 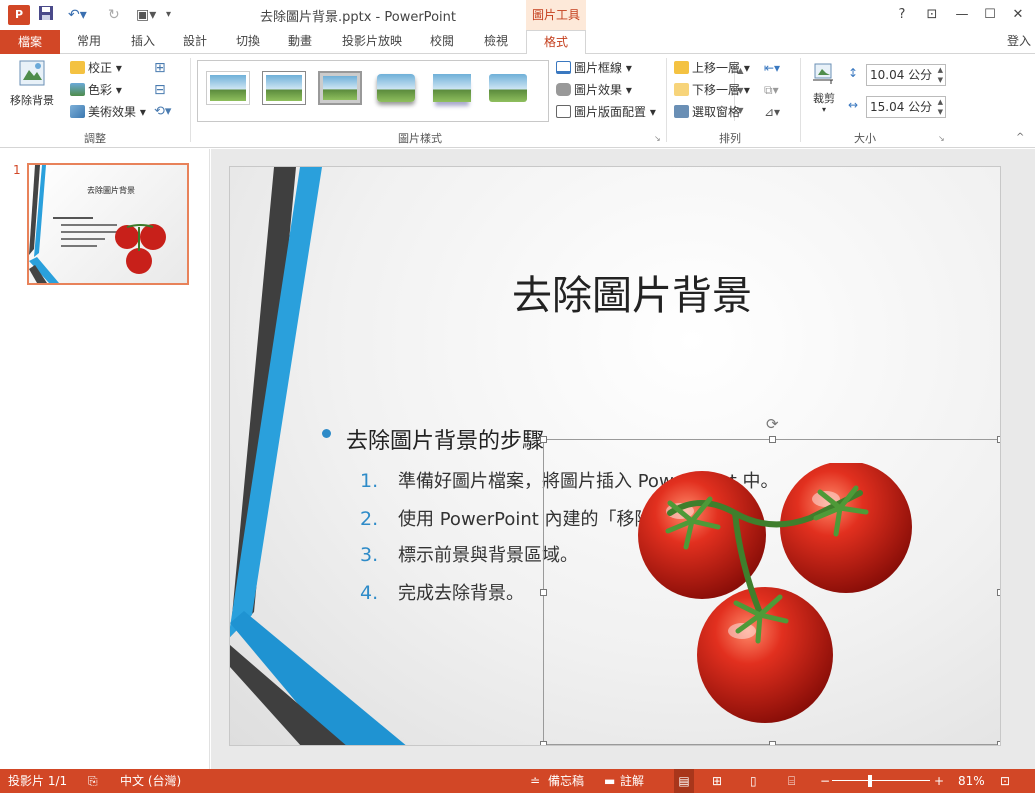 What do you see at coordinates (100, 68) in the screenshot?
I see `corrections-label: 校正` at bounding box center [100, 68].